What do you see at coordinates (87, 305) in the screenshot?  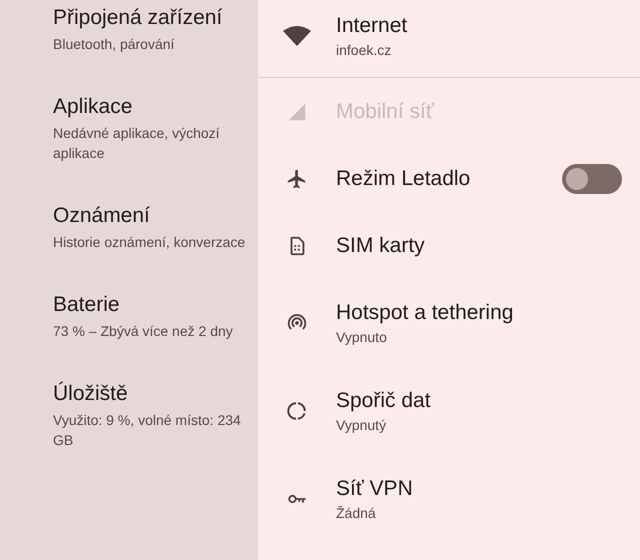 I see `sidebar-item-title: Baterie` at bounding box center [87, 305].